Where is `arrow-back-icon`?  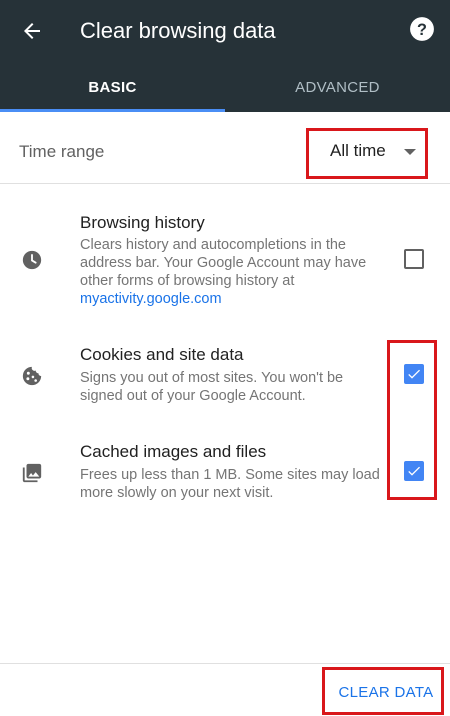
arrow-back-icon is located at coordinates (32, 31).